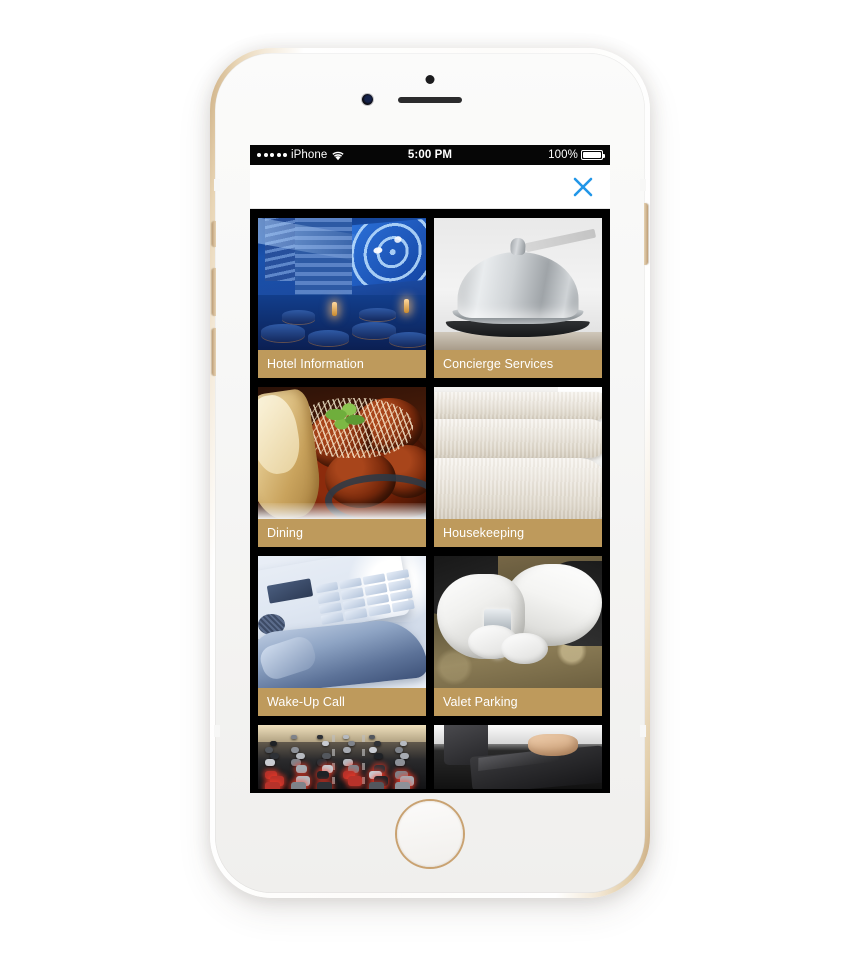 Image resolution: width=860 pixels, height=963 pixels. What do you see at coordinates (430, 100) in the screenshot?
I see `earpiece-speaker-grille` at bounding box center [430, 100].